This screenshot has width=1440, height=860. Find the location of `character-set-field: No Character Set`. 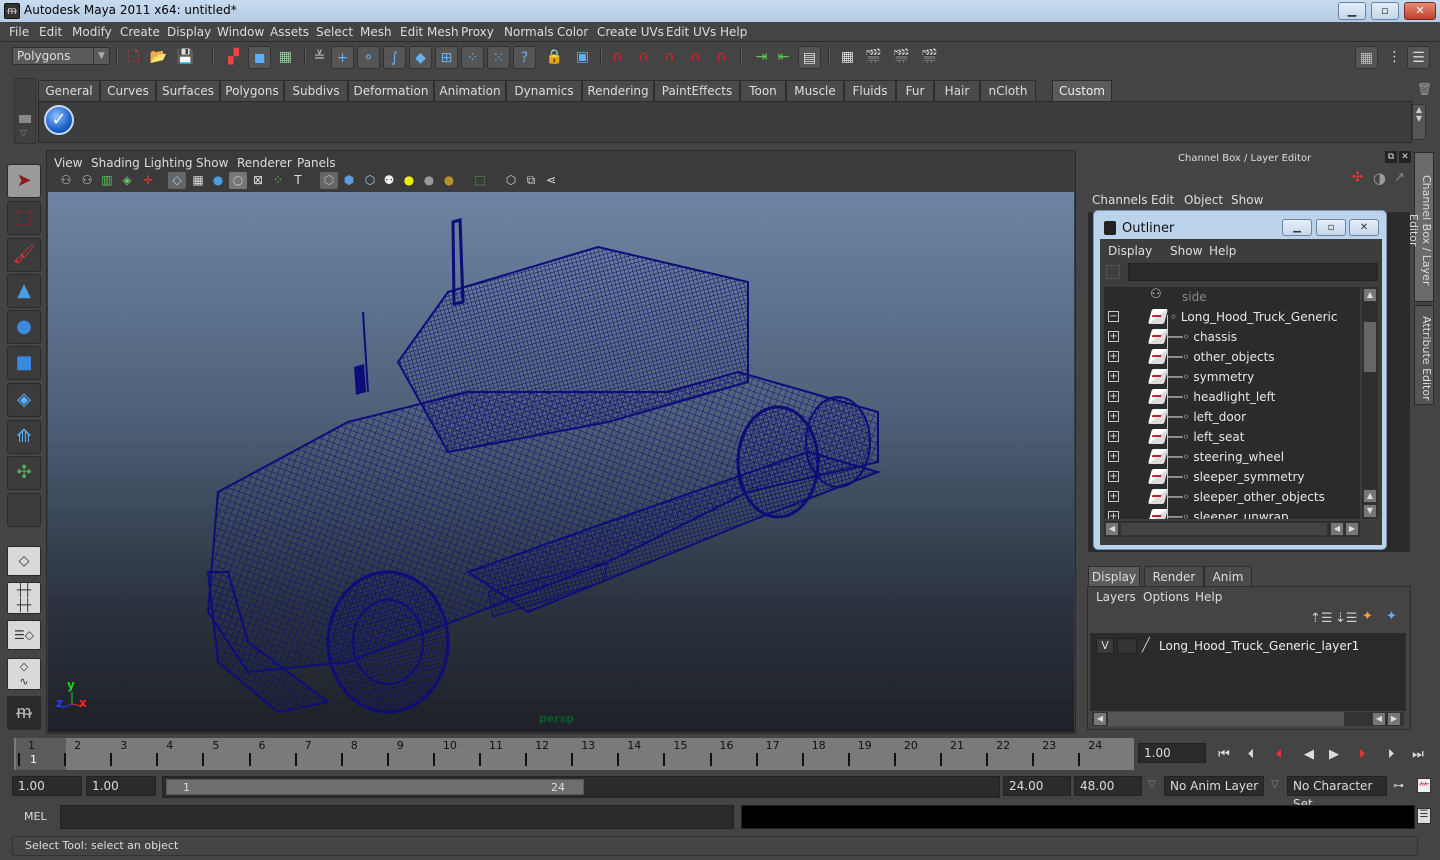

character-set-field: No Character Set is located at coordinates (1337, 793).